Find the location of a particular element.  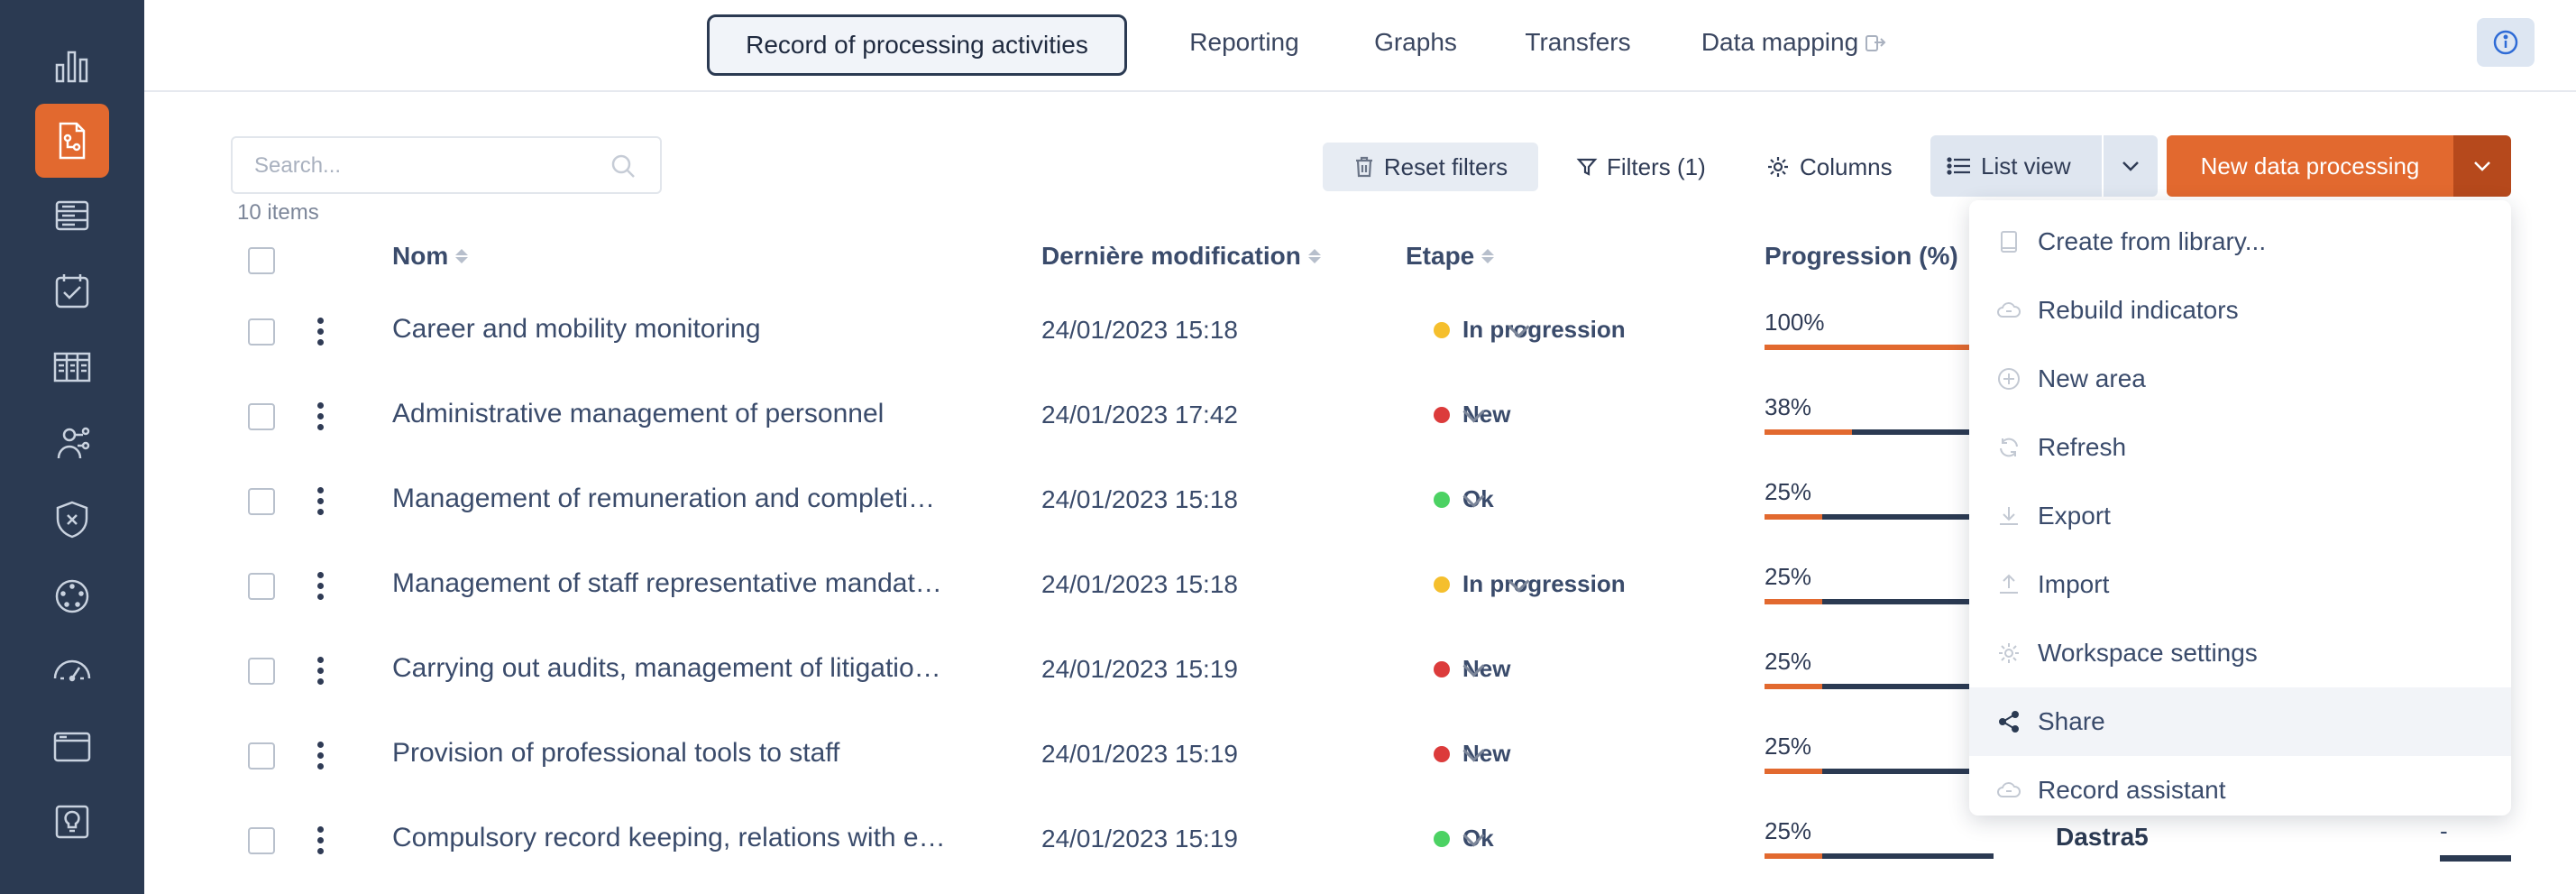

column-header-progress: Progression (%) is located at coordinates (1861, 256).